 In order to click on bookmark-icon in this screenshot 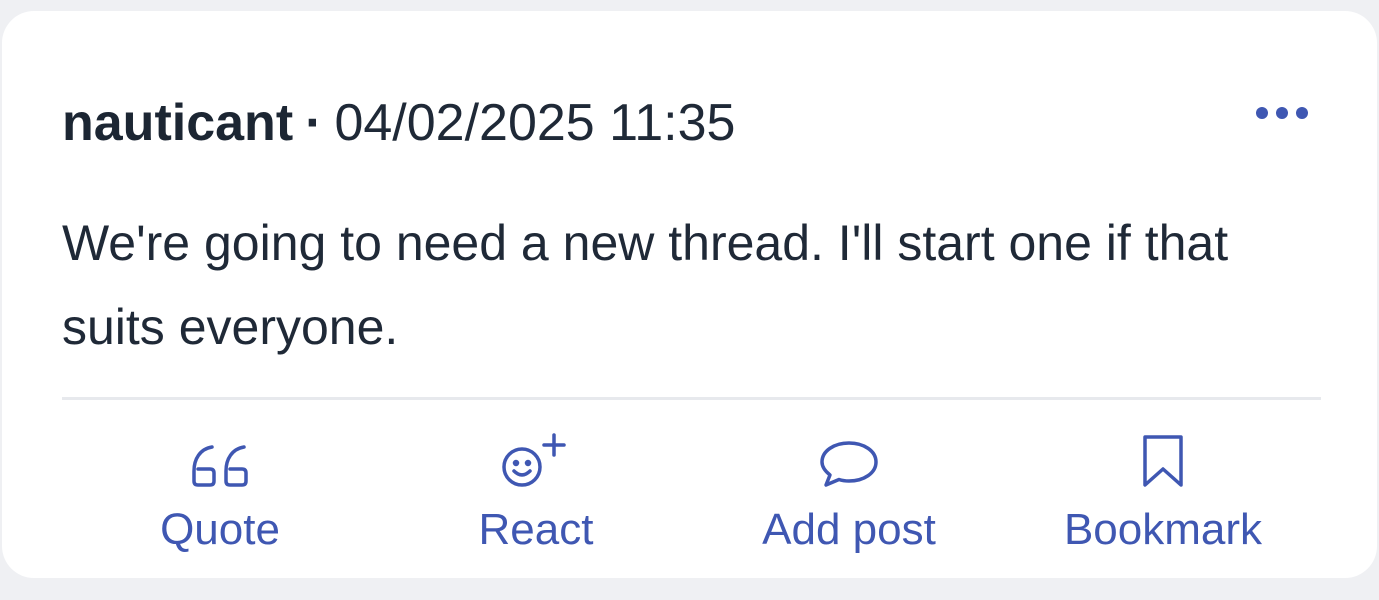, I will do `click(1163, 461)`.